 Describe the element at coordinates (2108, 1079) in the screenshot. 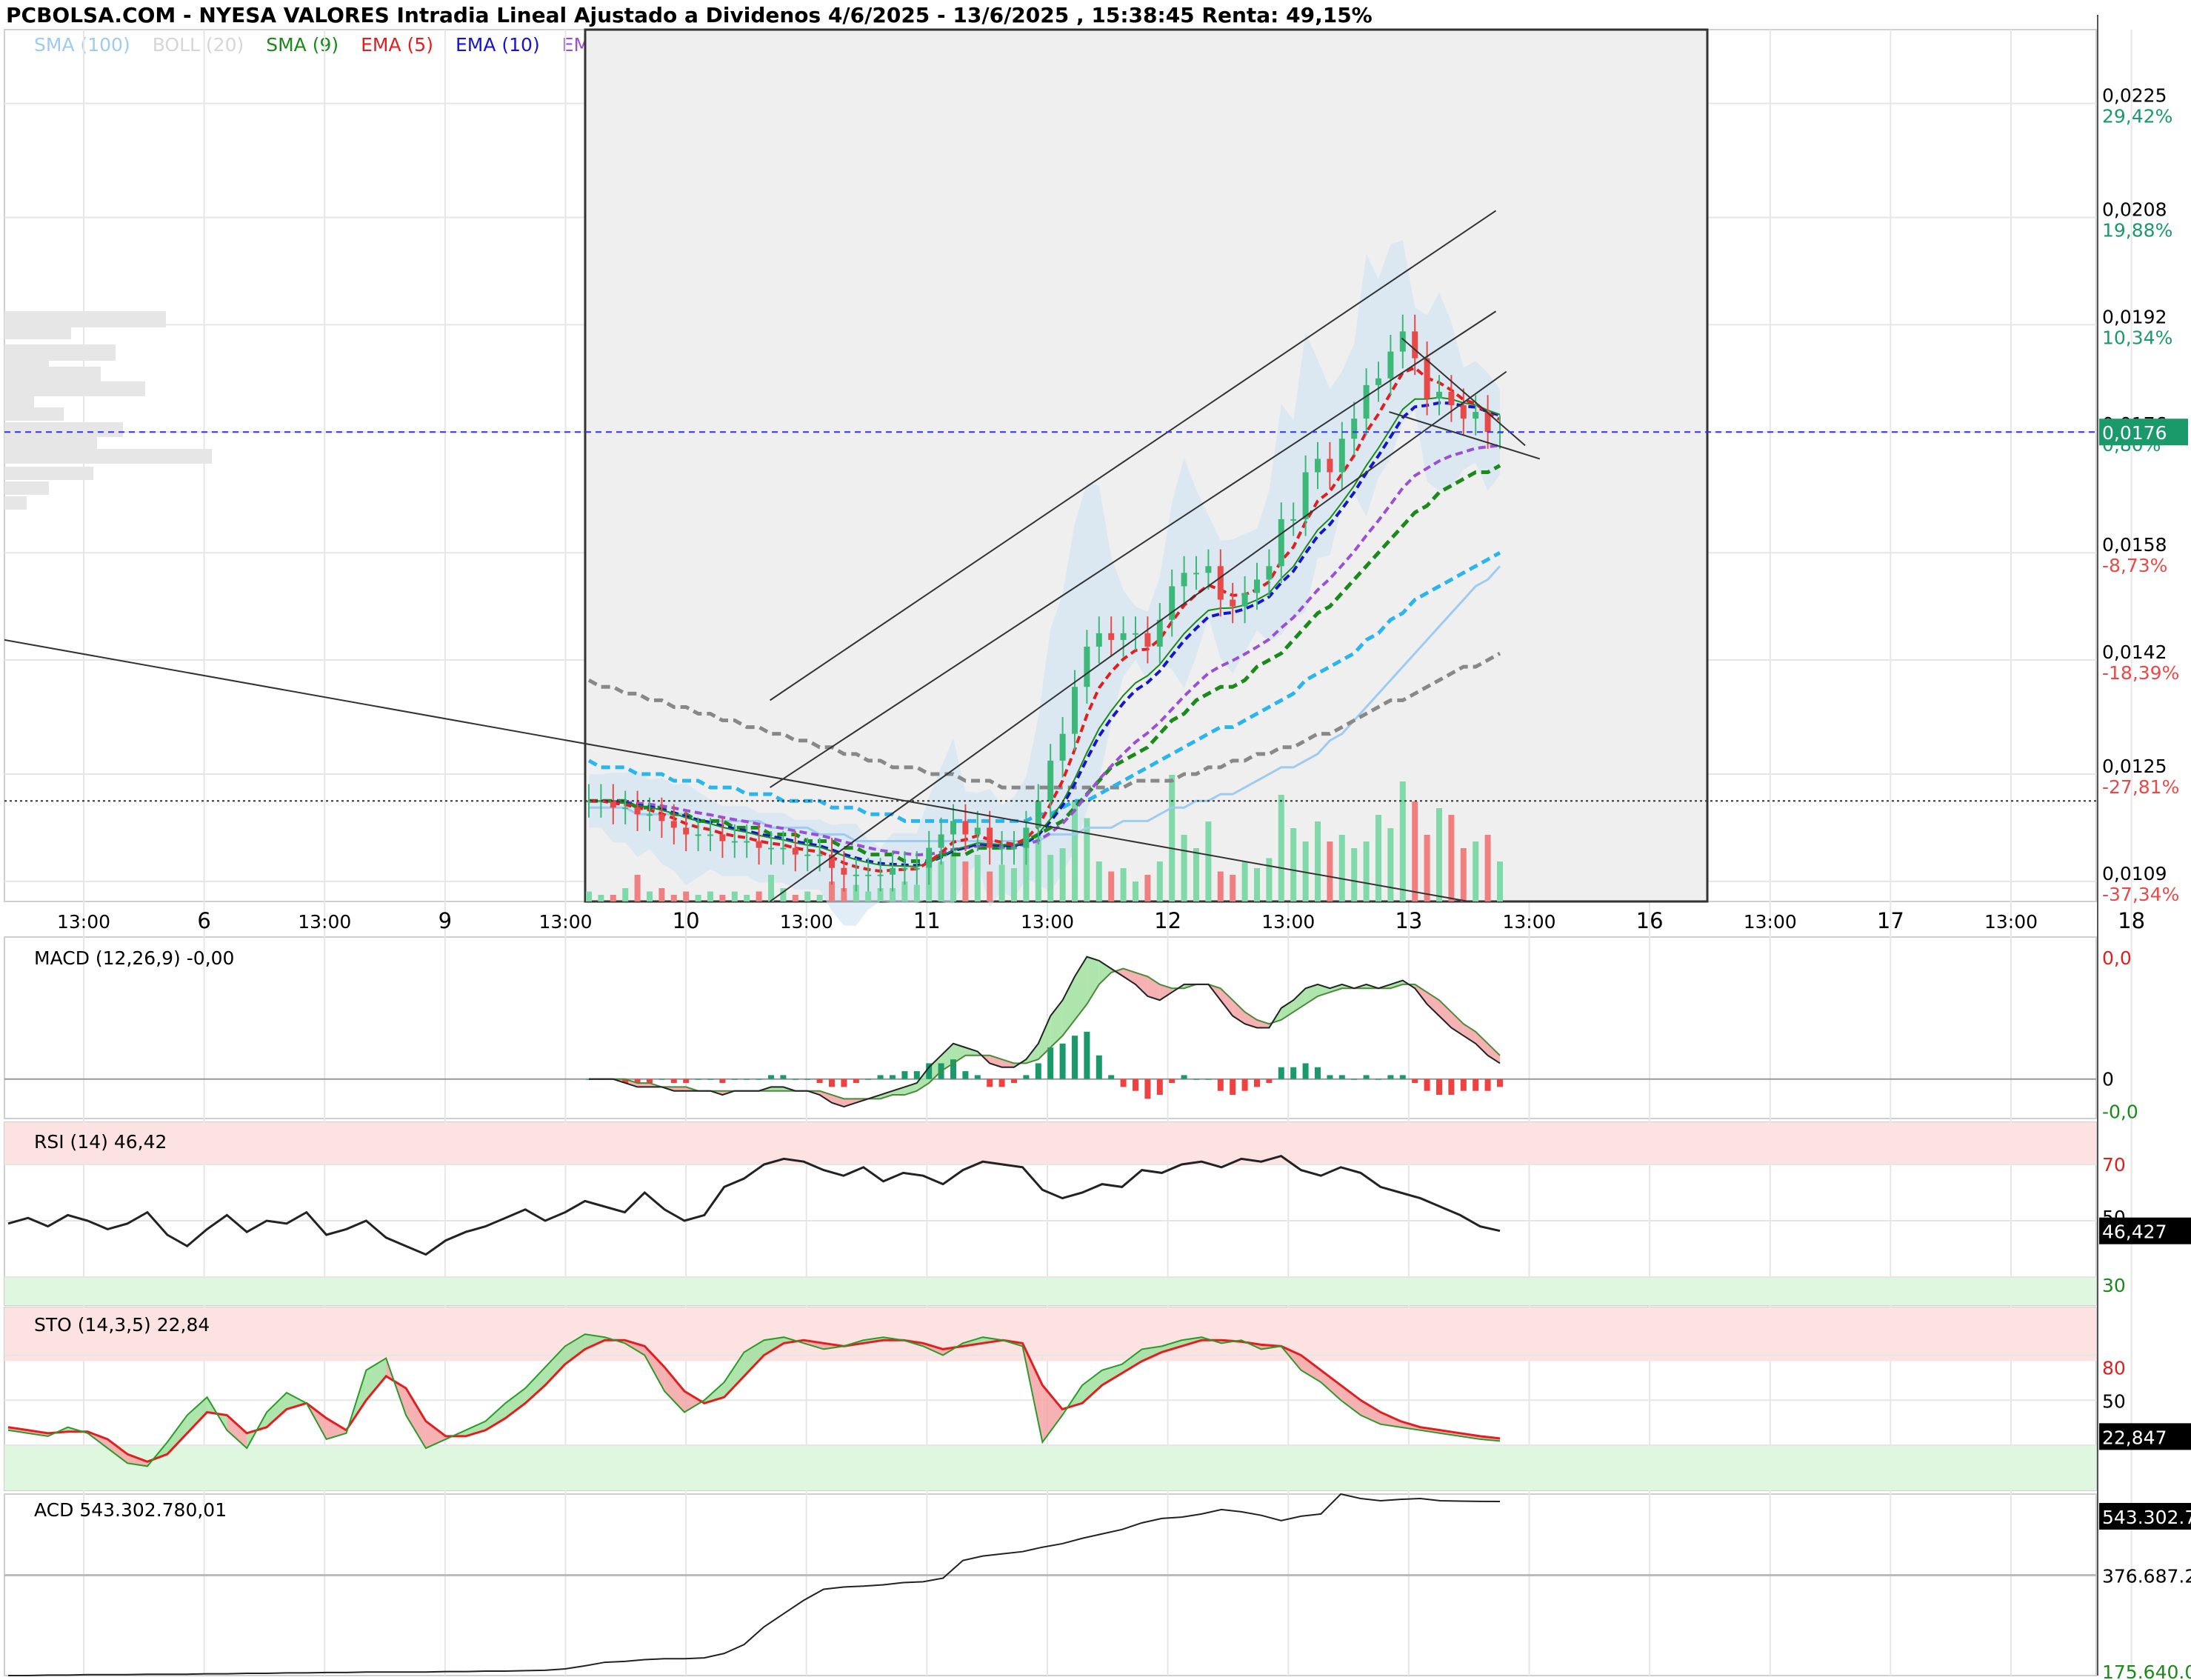

I see `macd-mid-tick: 0` at that location.